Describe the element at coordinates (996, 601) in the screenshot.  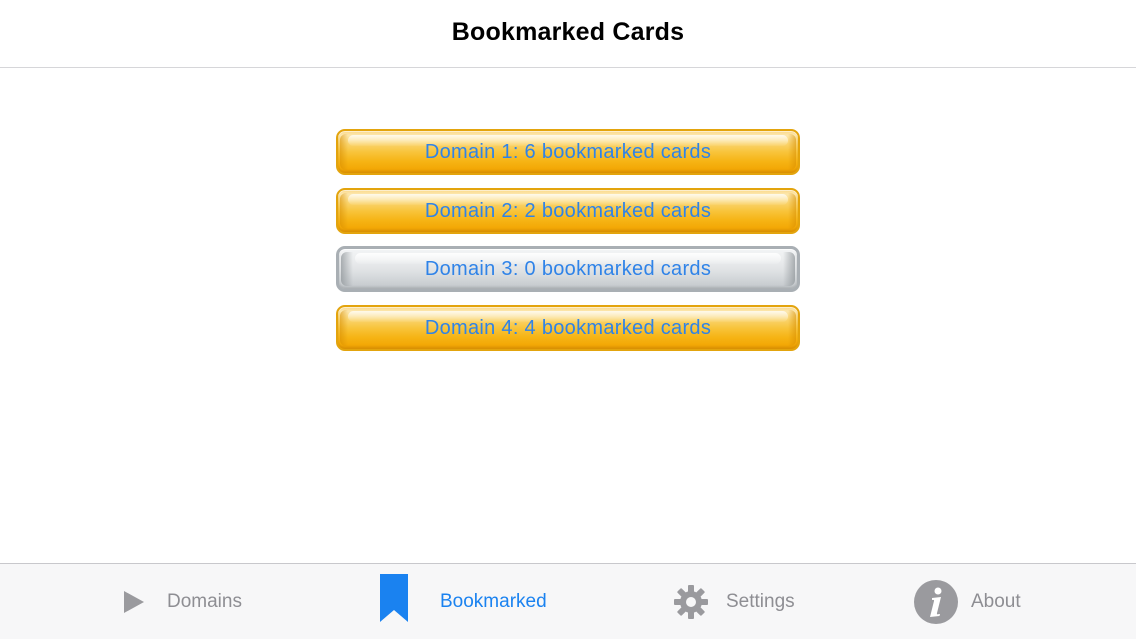
I see `tab-about-label: About` at that location.